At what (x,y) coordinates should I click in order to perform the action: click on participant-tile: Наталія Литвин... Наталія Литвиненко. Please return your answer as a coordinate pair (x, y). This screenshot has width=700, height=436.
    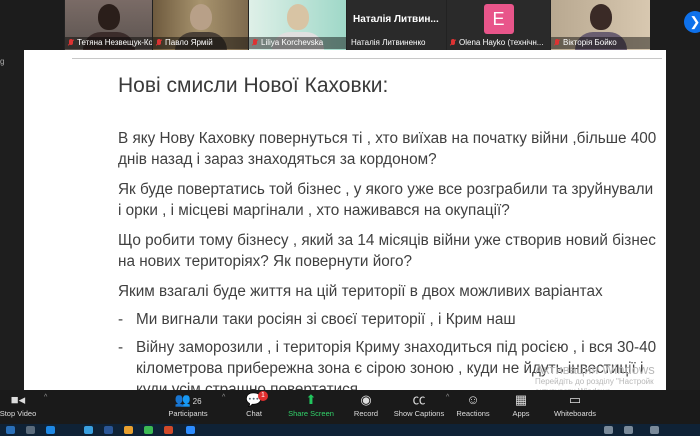
    Looking at the image, I should click on (396, 25).